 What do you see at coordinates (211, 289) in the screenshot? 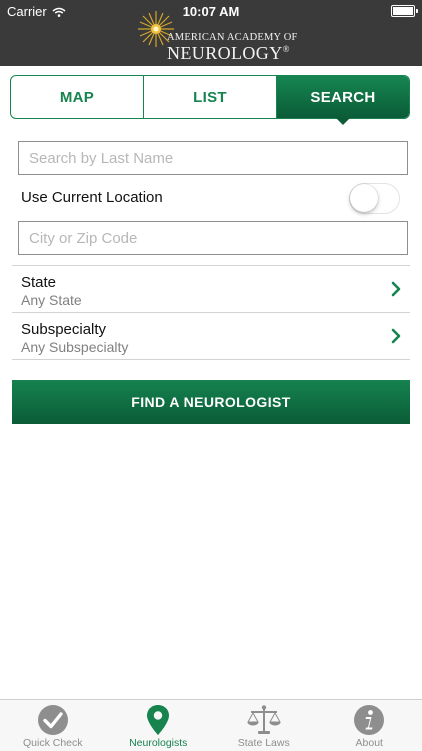
I see `state-row: State Any State` at bounding box center [211, 289].